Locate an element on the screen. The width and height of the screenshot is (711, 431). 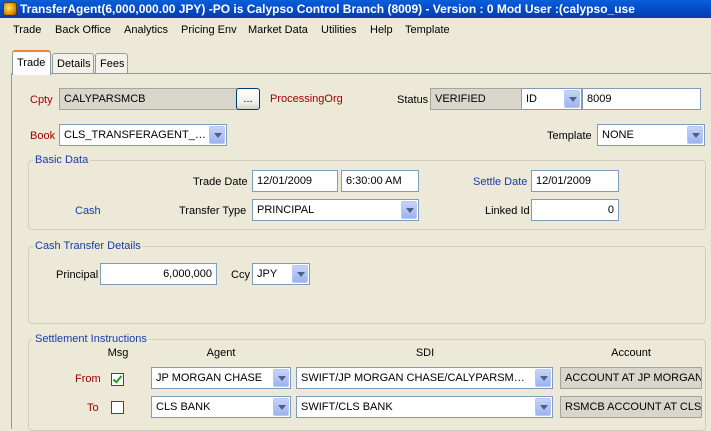
tab-trade: Trade is located at coordinates (31, 62).